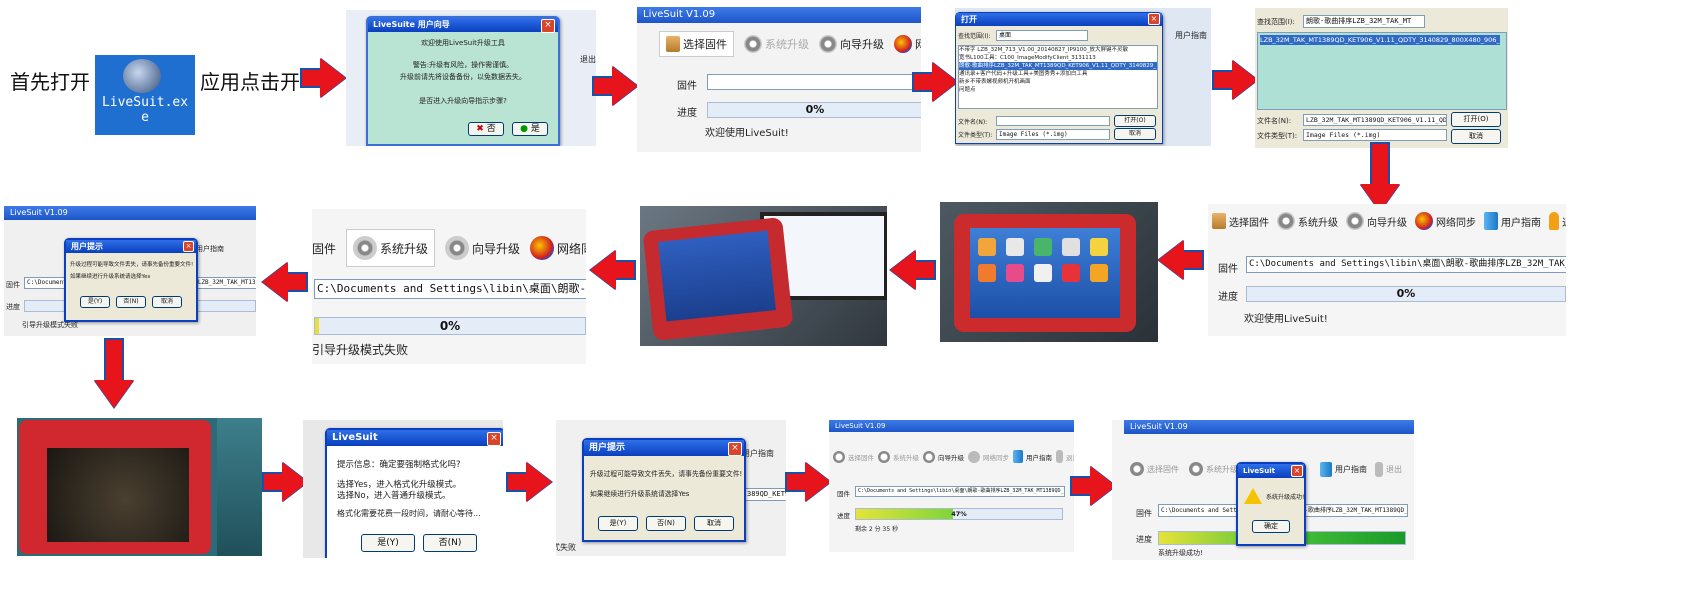  What do you see at coordinates (861, 457) in the screenshot?
I see `select-firmware-label: 选择固件` at bounding box center [861, 457].